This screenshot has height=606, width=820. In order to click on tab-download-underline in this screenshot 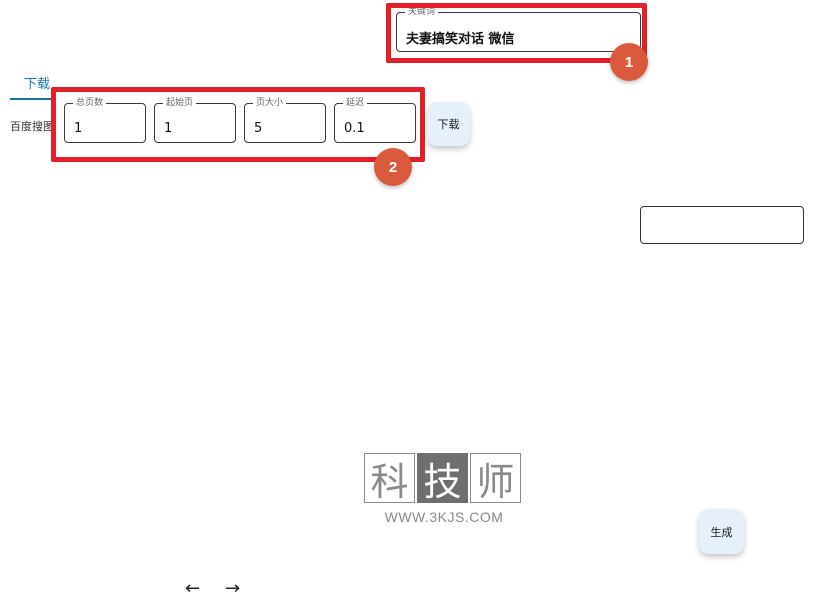, I will do `click(31, 99)`.